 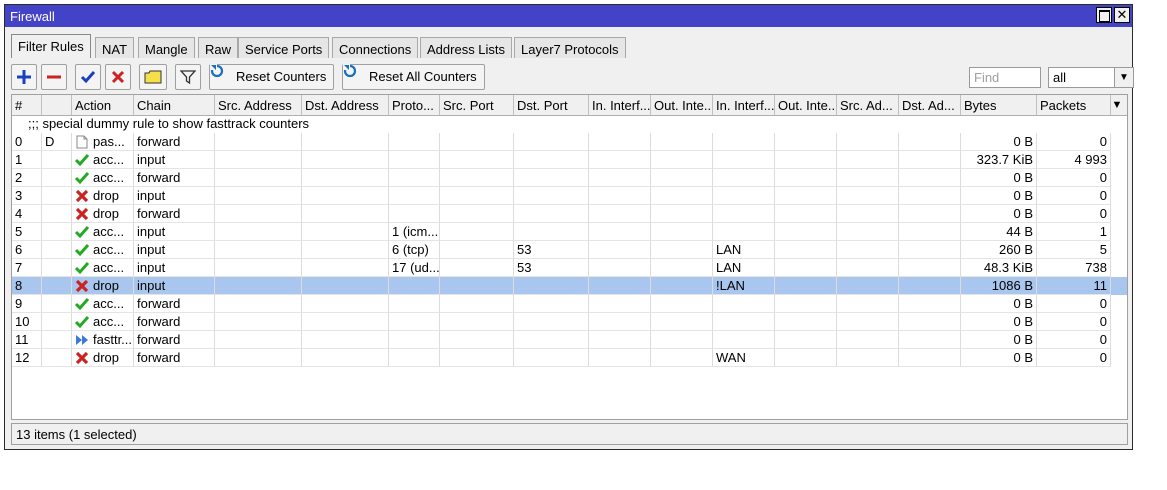 I want to click on action-label: drop, so click(x=106, y=357).